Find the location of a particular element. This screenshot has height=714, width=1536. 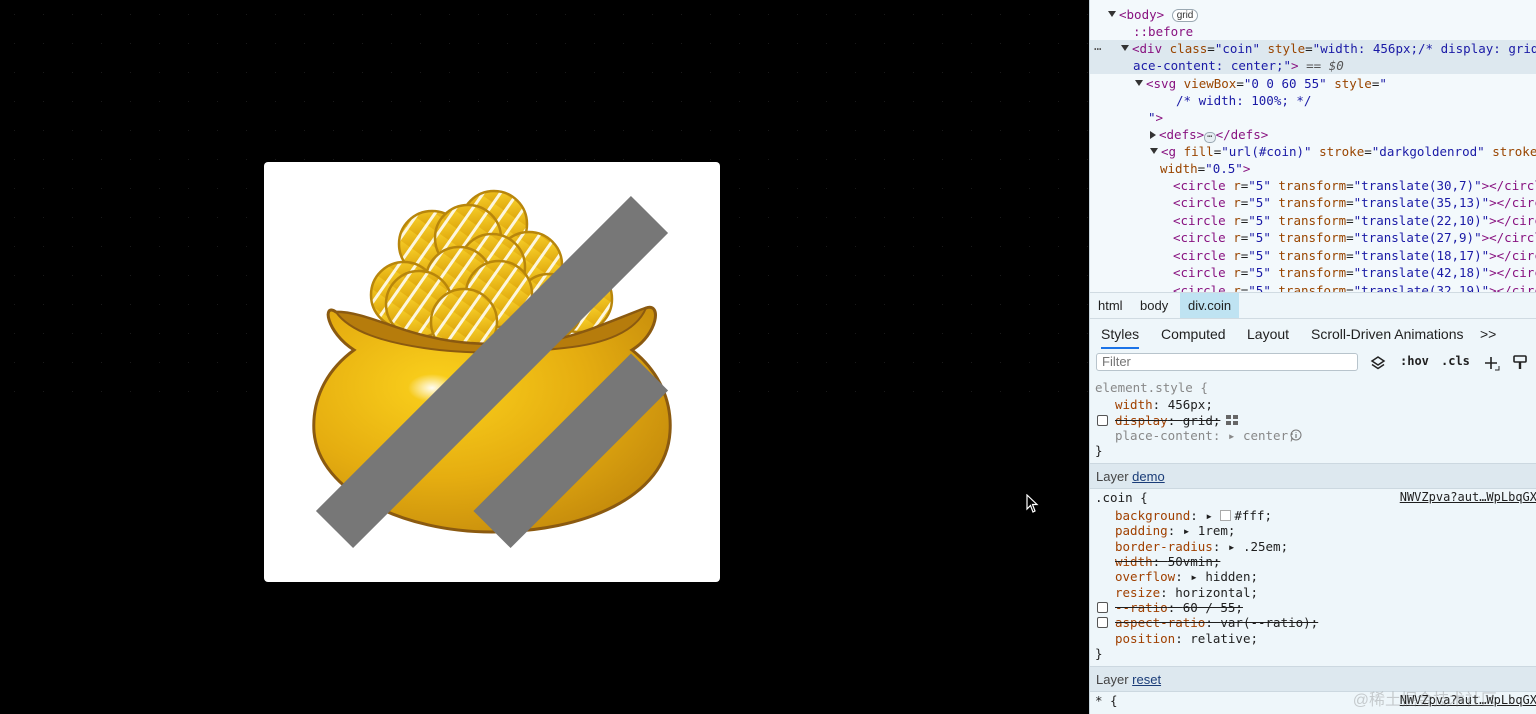

hov-button: :hov is located at coordinates (1414, 361).